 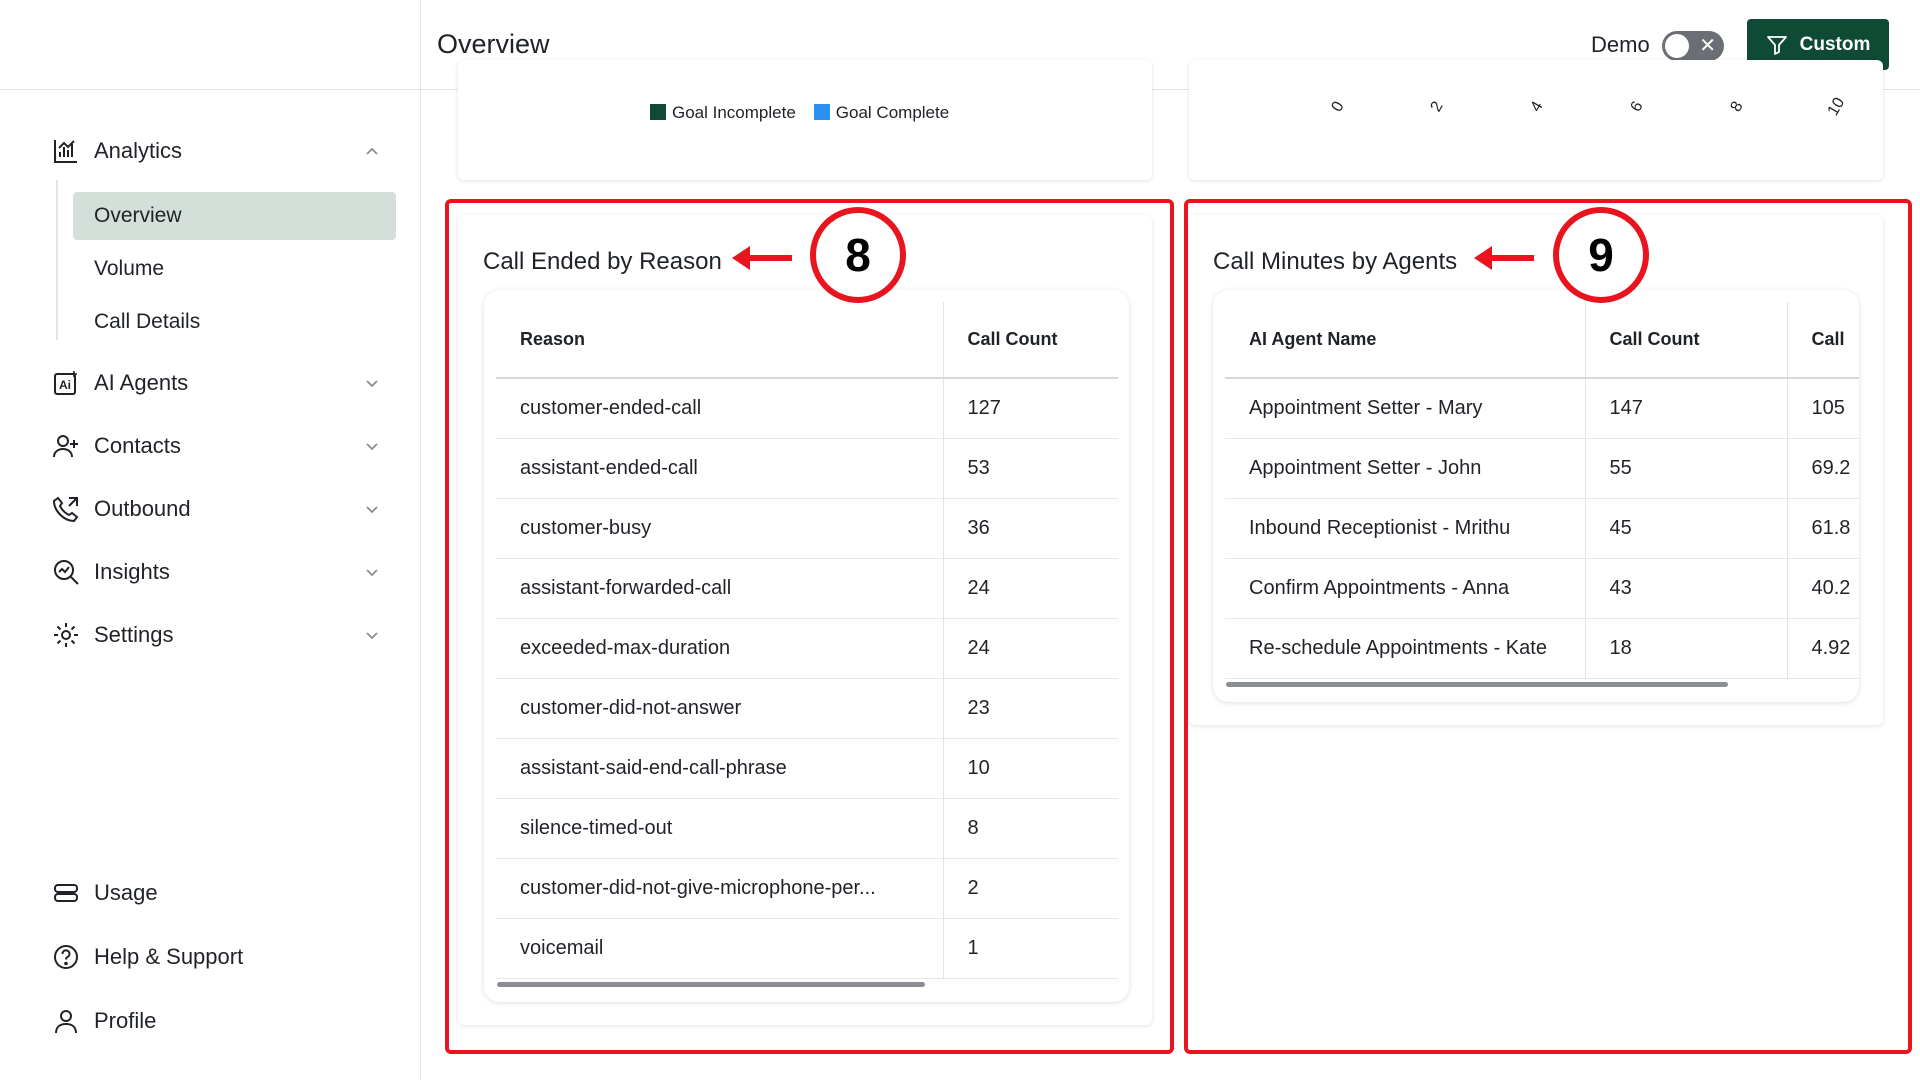 I want to click on usage-icon, so click(x=66, y=893).